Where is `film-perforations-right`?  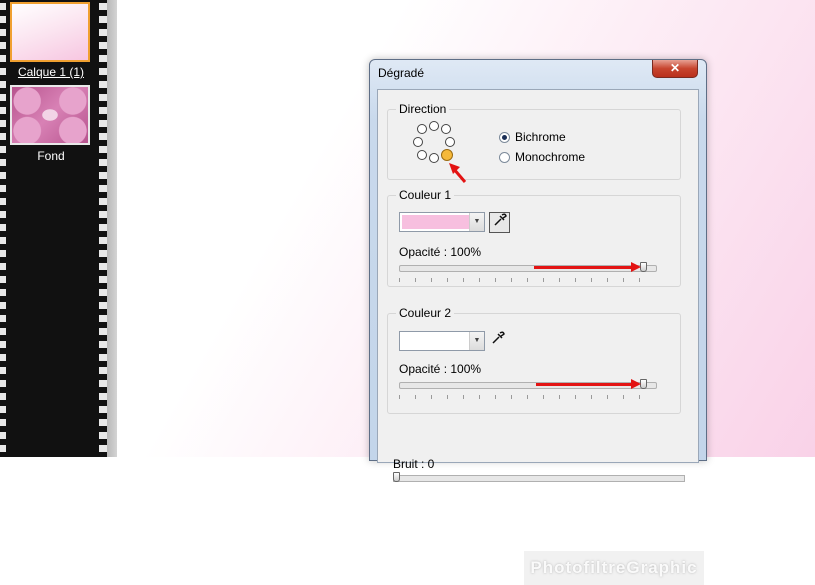
film-perforations-right is located at coordinates (103, 228).